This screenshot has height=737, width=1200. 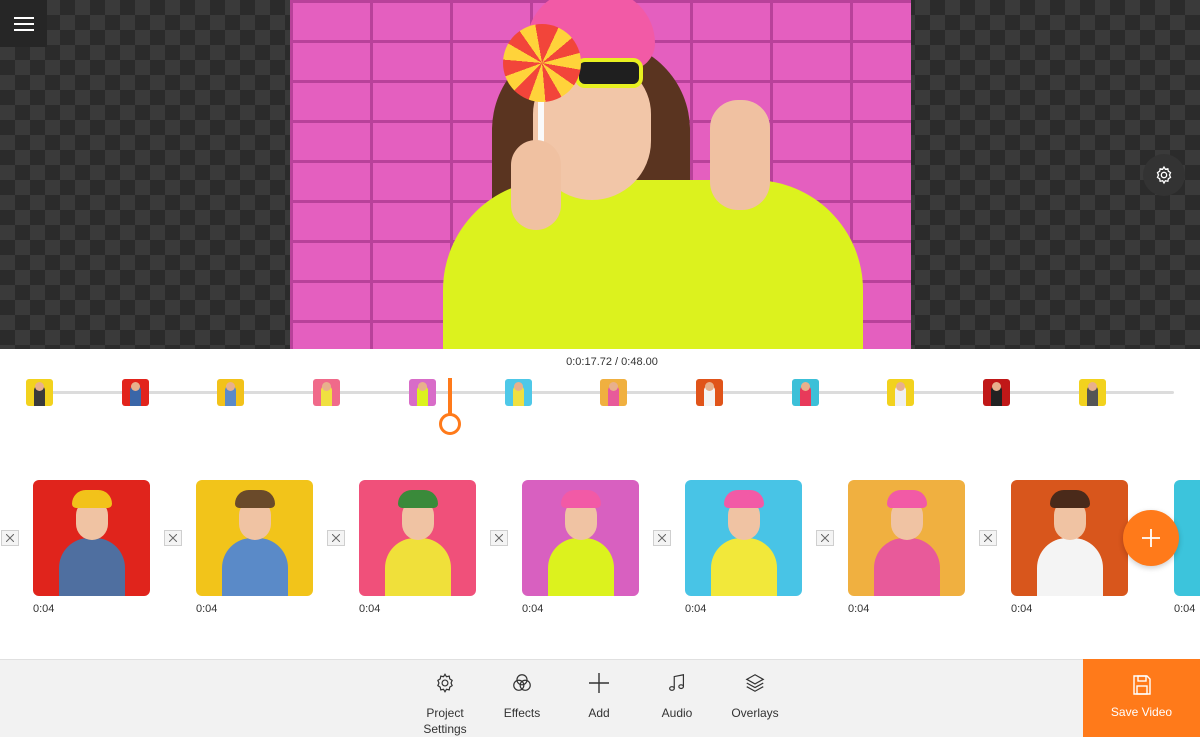 I want to click on add-button: Add, so click(x=599, y=695).